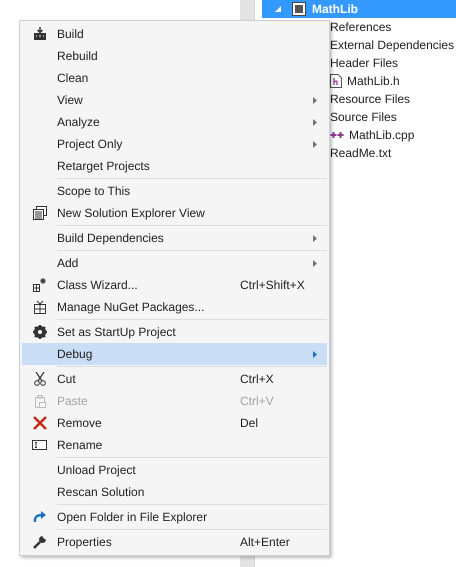 This screenshot has width=456, height=567. I want to click on menu-item: Remove Del, so click(174, 423).